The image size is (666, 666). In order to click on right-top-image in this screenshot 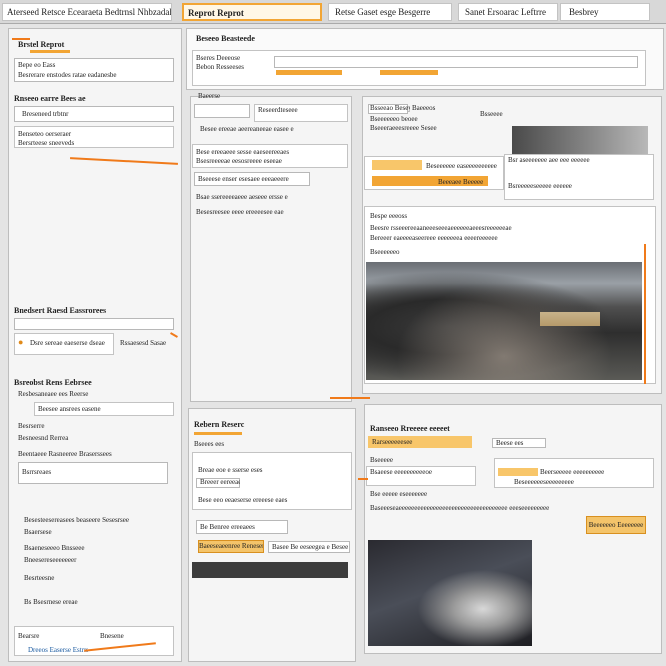, I will do `click(580, 140)`.